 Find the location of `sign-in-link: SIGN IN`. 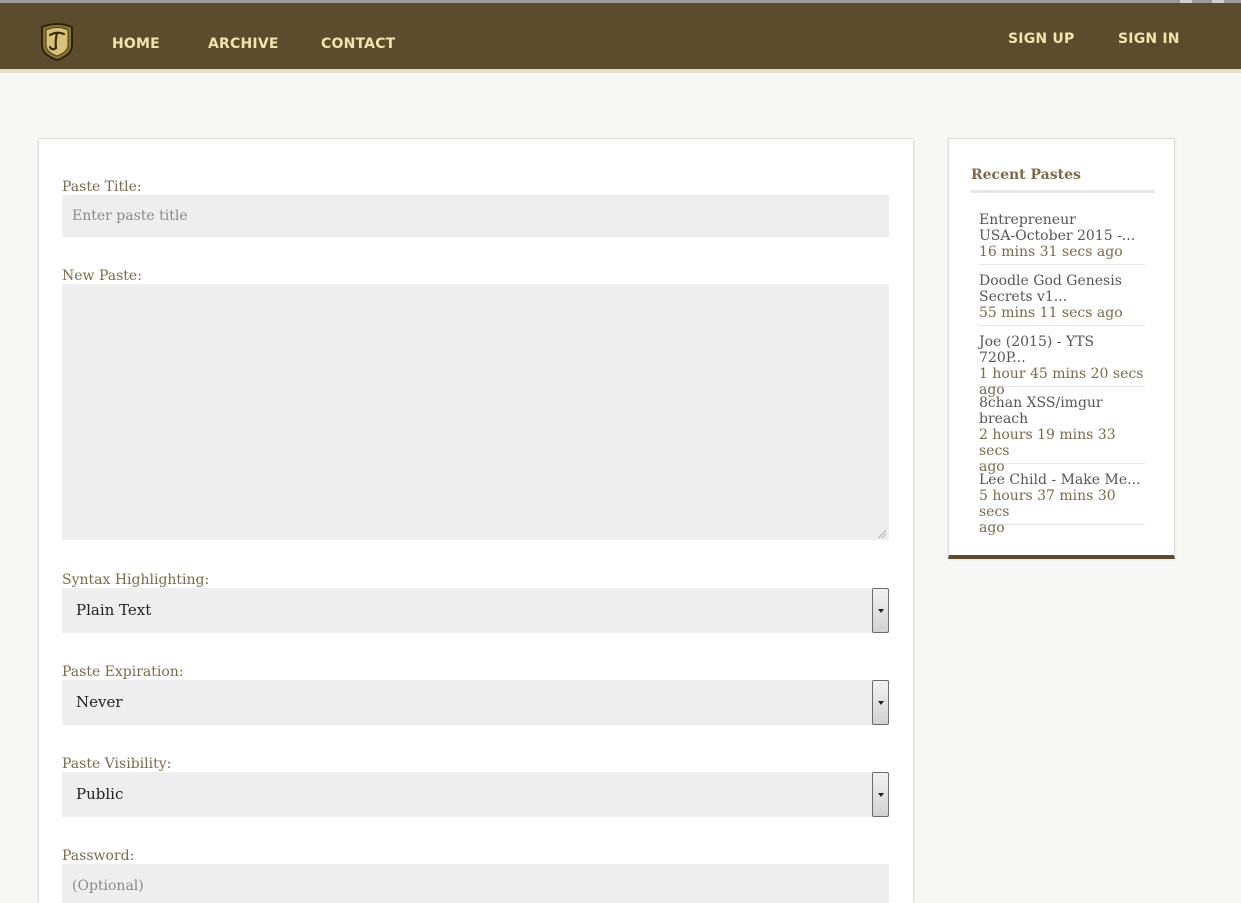

sign-in-link: SIGN IN is located at coordinates (1149, 39).